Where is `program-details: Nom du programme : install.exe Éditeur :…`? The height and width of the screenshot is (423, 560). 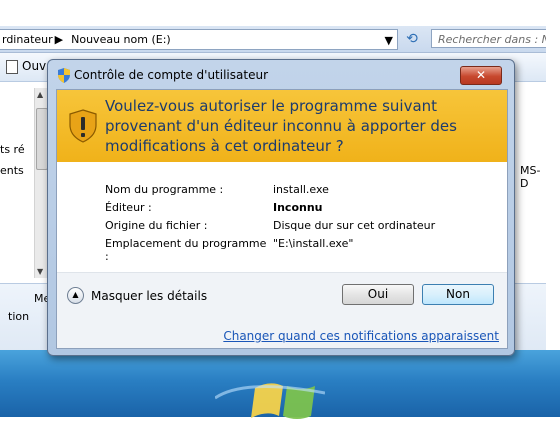 program-details: Nom du programme : install.exe Éditeur :… is located at coordinates (270, 223).